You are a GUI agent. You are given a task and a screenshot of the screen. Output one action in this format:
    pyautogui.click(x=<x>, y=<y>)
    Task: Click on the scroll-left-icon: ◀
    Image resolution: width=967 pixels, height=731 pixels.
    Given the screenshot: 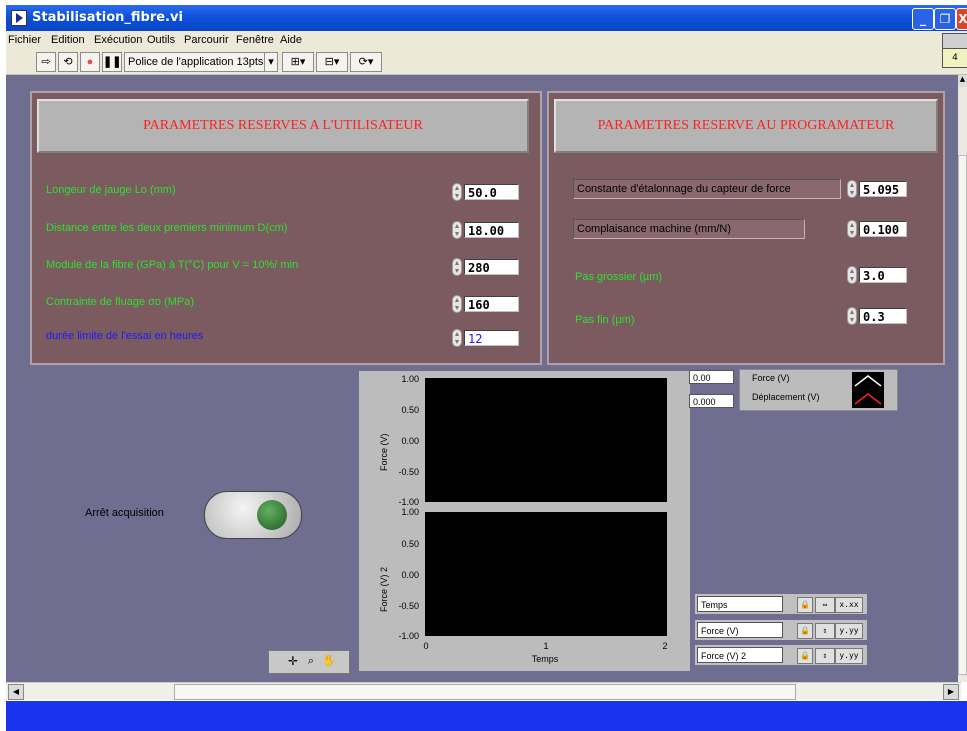 What is the action you would take?
    pyautogui.click(x=16, y=692)
    